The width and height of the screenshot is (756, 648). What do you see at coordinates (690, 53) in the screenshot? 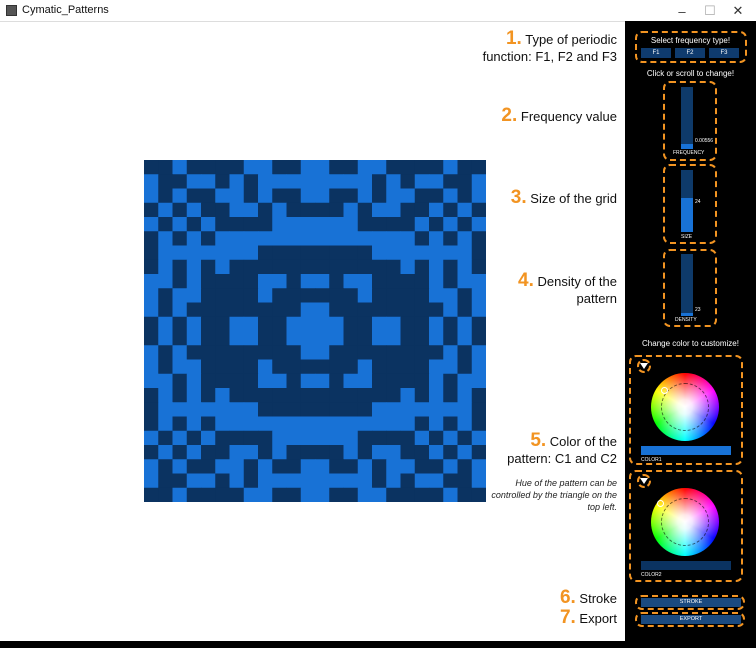
I see `f2-button: F2` at bounding box center [690, 53].